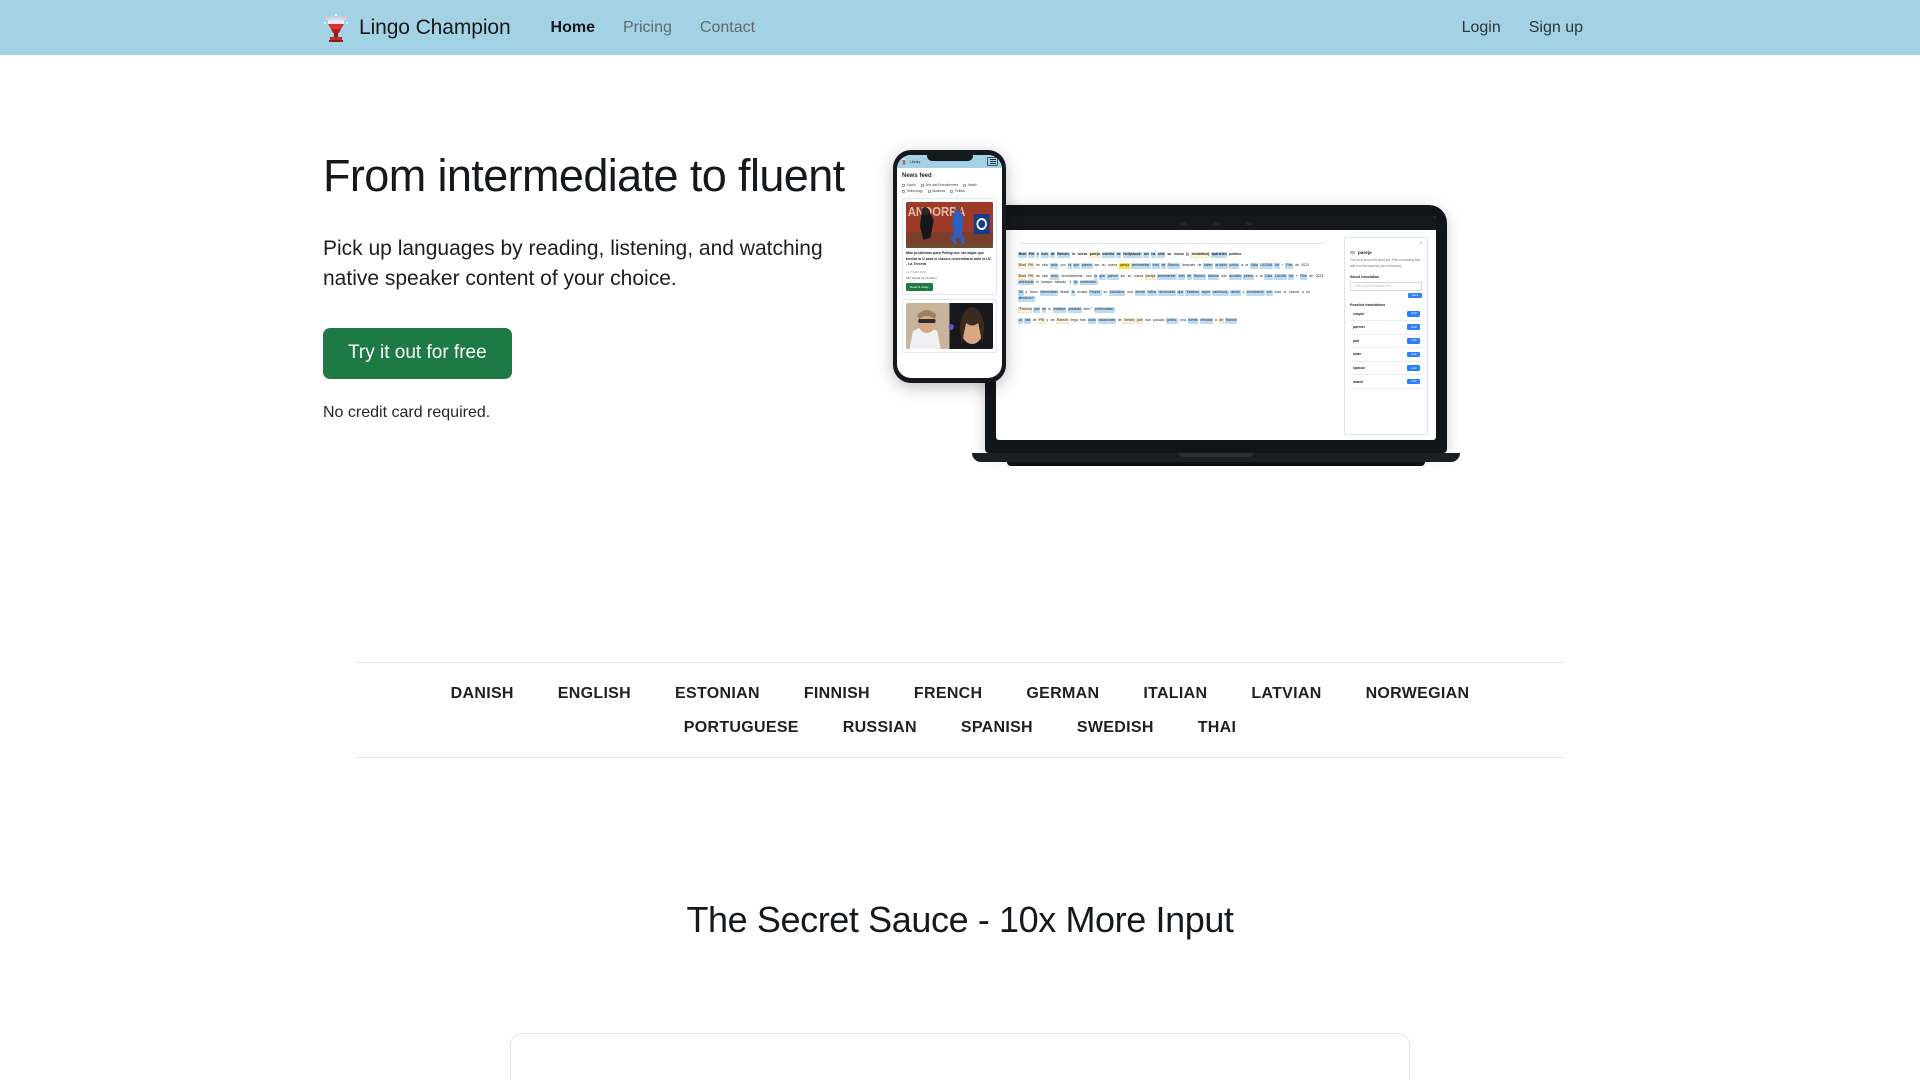 This screenshot has height=1080, width=1920. I want to click on article-word: llega, so click(1074, 321).